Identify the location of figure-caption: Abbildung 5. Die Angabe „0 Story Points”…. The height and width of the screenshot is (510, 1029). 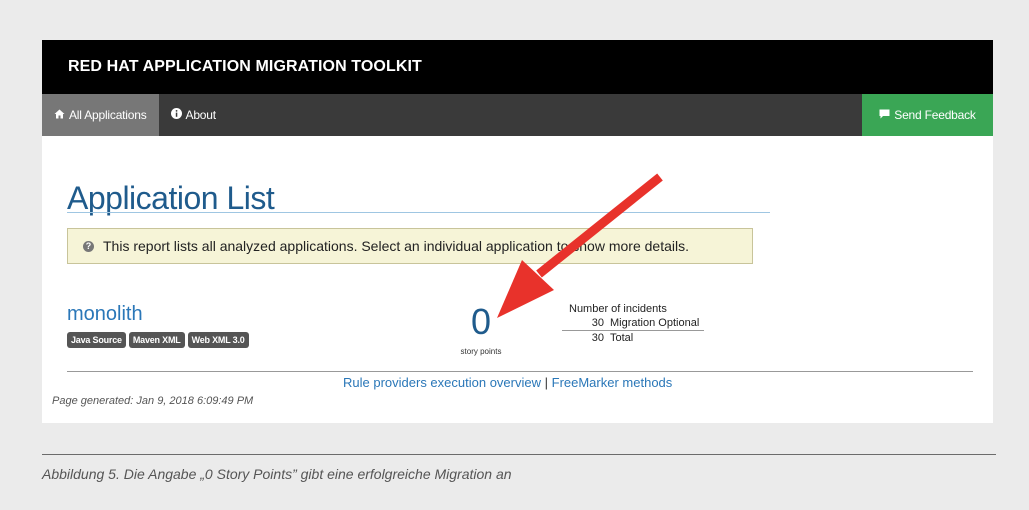
(277, 474).